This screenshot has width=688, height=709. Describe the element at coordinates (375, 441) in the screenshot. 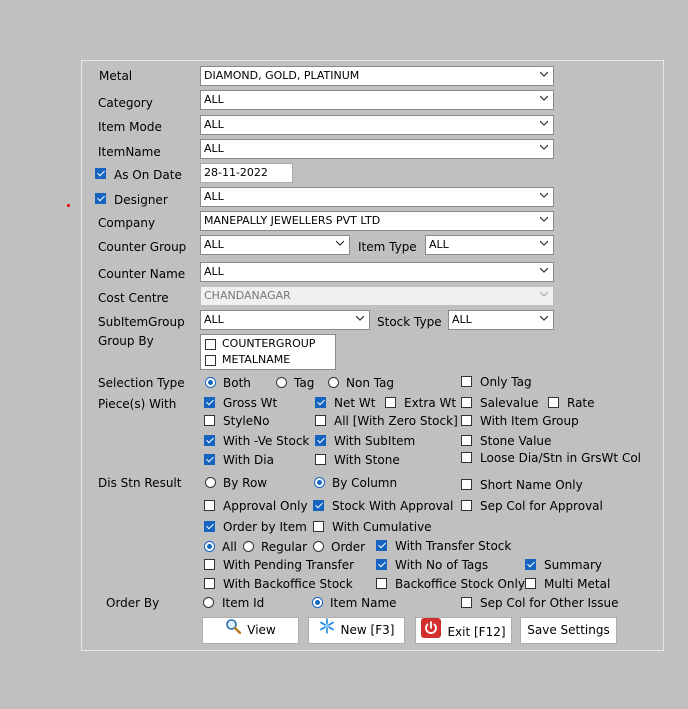

I see `with-subitem-label: With SubItem` at that location.